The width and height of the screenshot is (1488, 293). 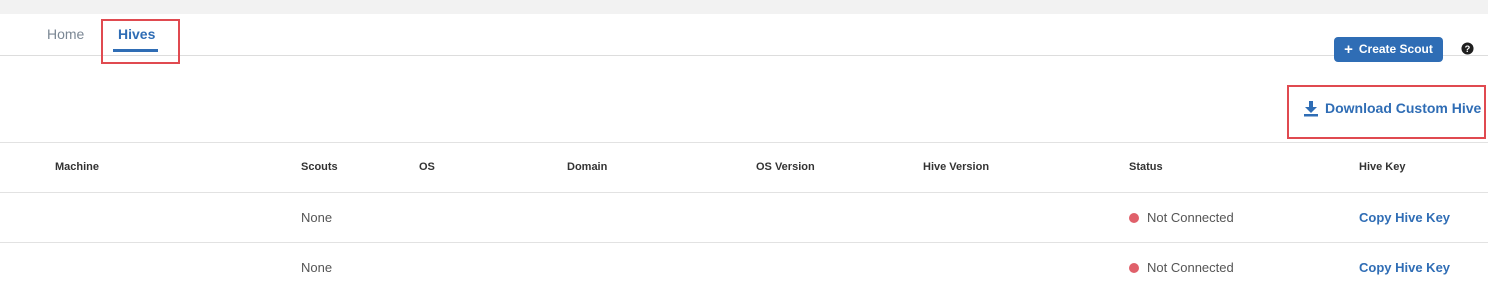 I want to click on hives-tab-highlight, so click(x=140, y=41).